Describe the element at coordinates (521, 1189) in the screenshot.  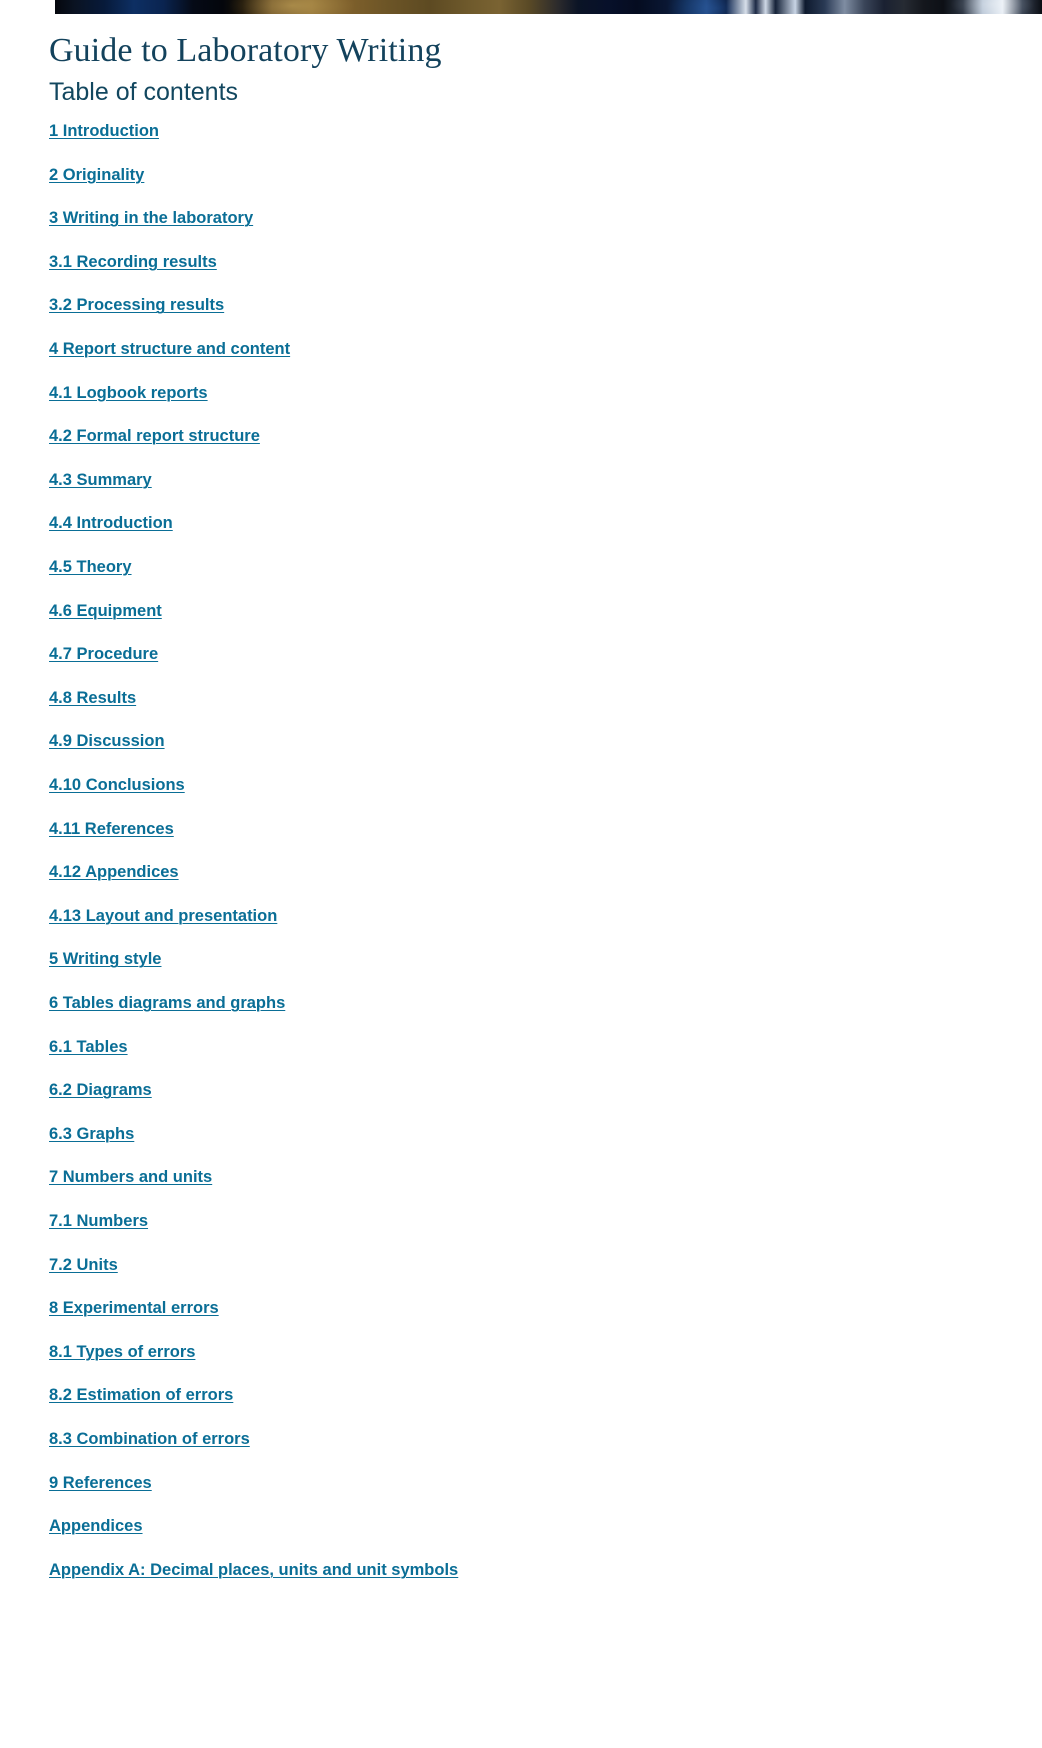
I see `toc-list-item: 7 Numbers and units` at that location.